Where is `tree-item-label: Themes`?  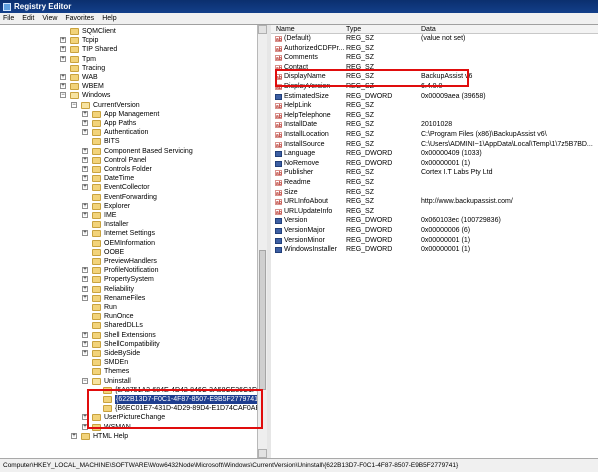
tree-item-label: Themes is located at coordinates (116, 371).